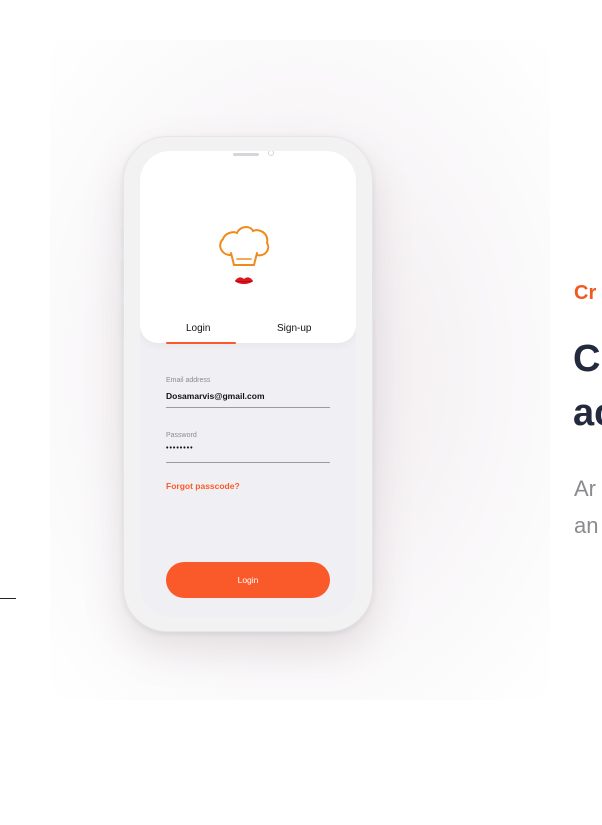 The width and height of the screenshot is (602, 825). I want to click on section-heading-line2: ac, so click(587, 413).